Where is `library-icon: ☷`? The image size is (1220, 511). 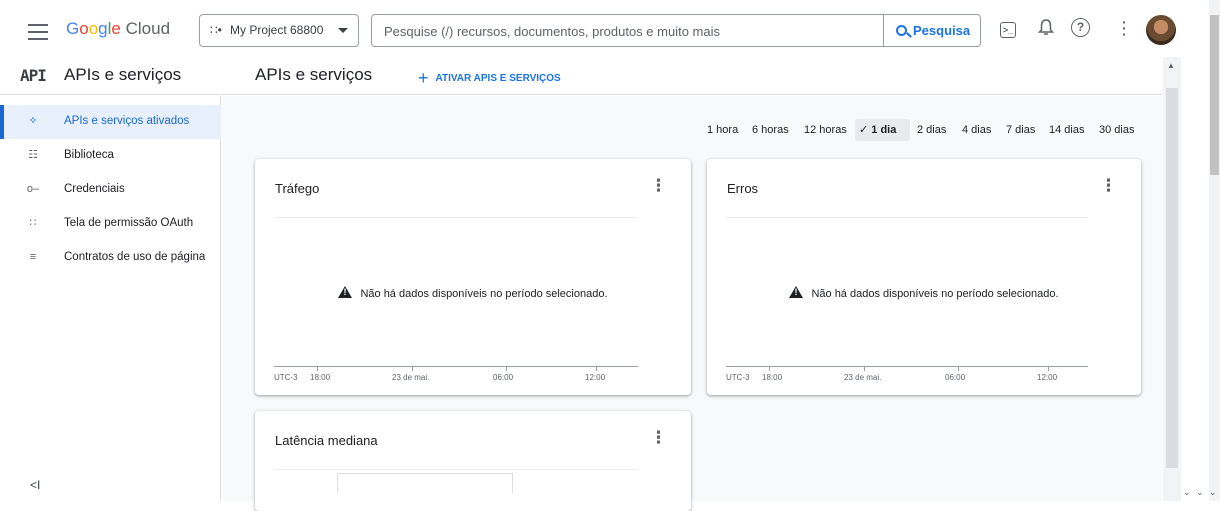 library-icon: ☷ is located at coordinates (33, 155).